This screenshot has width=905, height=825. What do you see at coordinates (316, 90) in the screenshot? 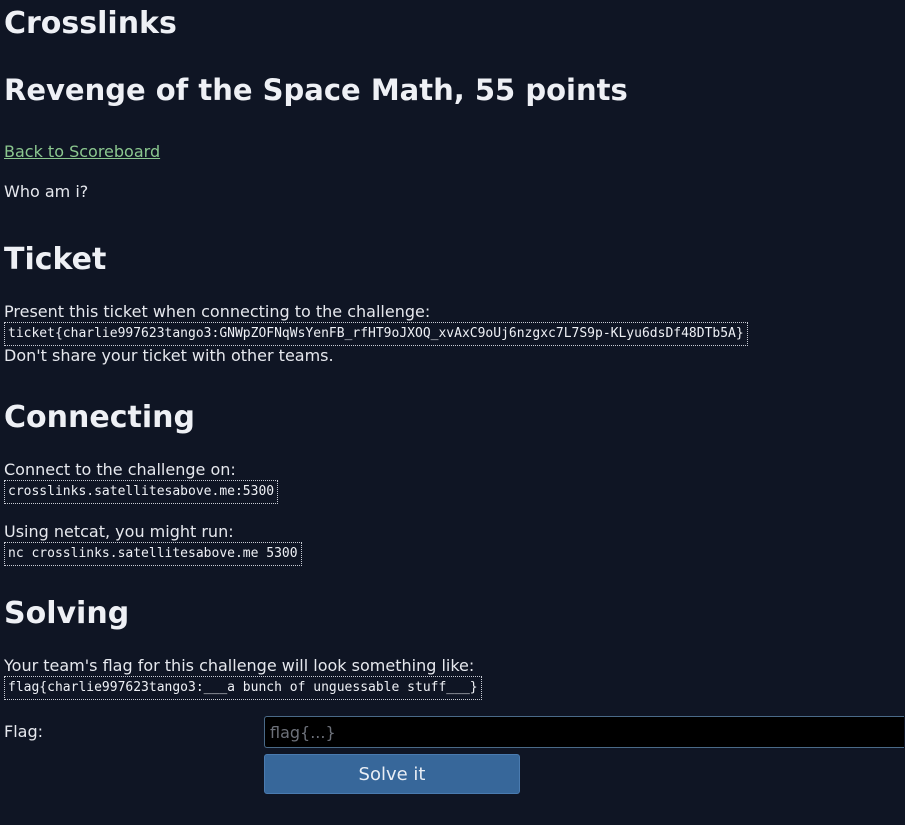
I see `challenge-title: Revenge of the Space Math, 55 points` at bounding box center [316, 90].